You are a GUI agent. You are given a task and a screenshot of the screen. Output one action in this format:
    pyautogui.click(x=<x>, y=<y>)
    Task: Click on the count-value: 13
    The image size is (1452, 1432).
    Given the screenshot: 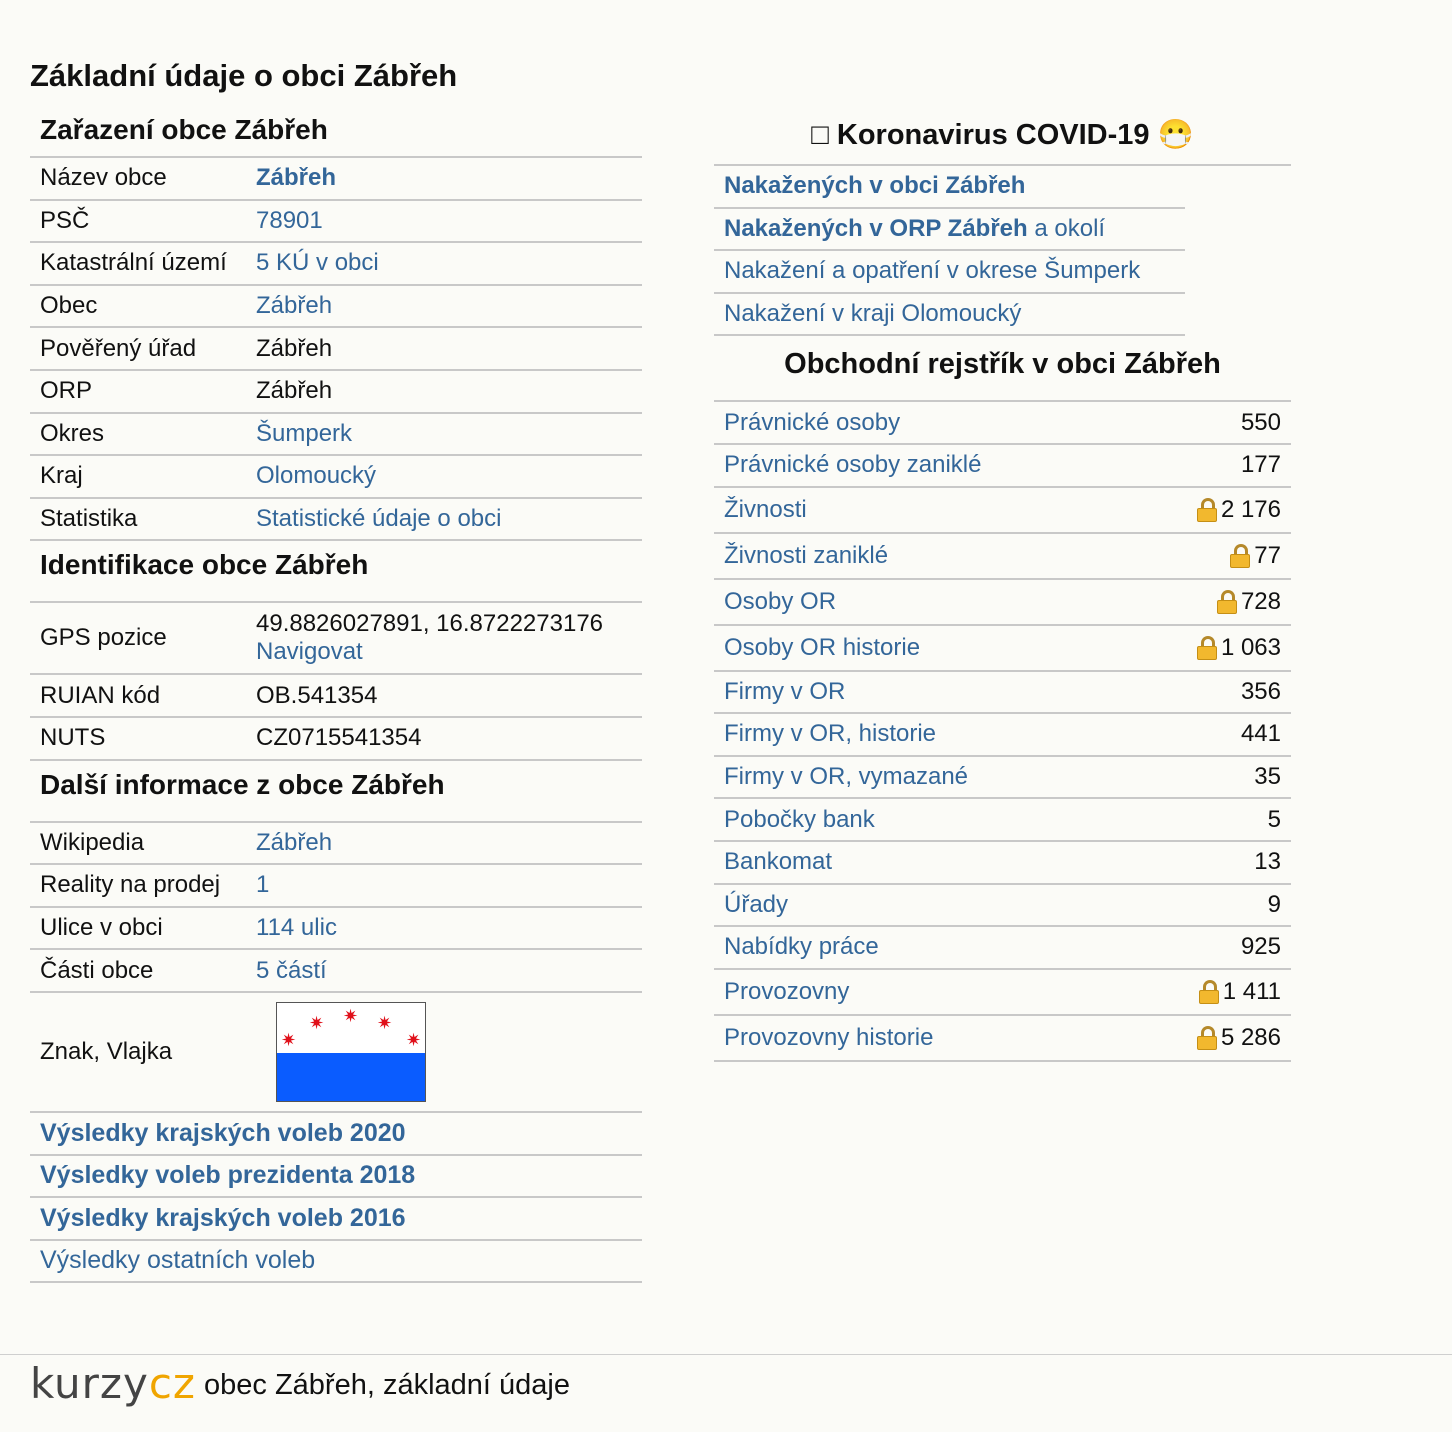 What is the action you would take?
    pyautogui.click(x=1267, y=862)
    